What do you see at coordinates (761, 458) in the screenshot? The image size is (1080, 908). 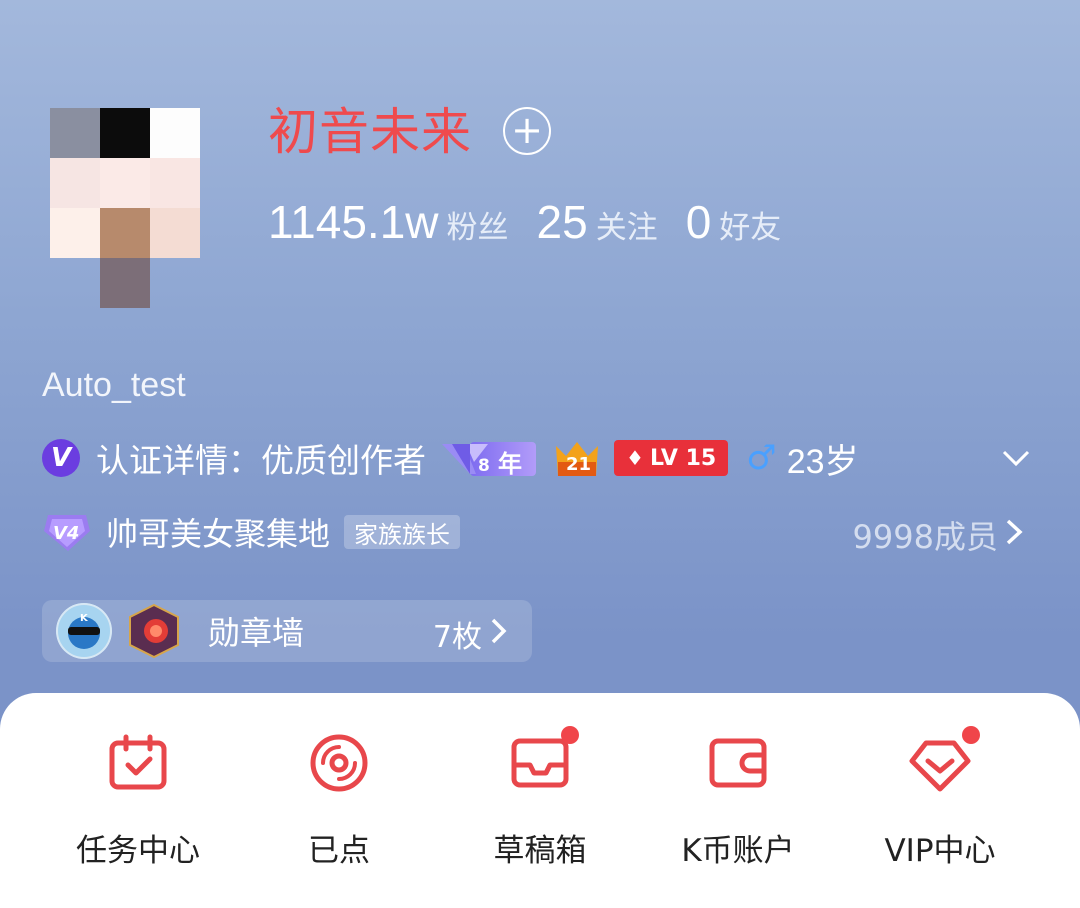 I see `male-gender-icon: ♂` at bounding box center [761, 458].